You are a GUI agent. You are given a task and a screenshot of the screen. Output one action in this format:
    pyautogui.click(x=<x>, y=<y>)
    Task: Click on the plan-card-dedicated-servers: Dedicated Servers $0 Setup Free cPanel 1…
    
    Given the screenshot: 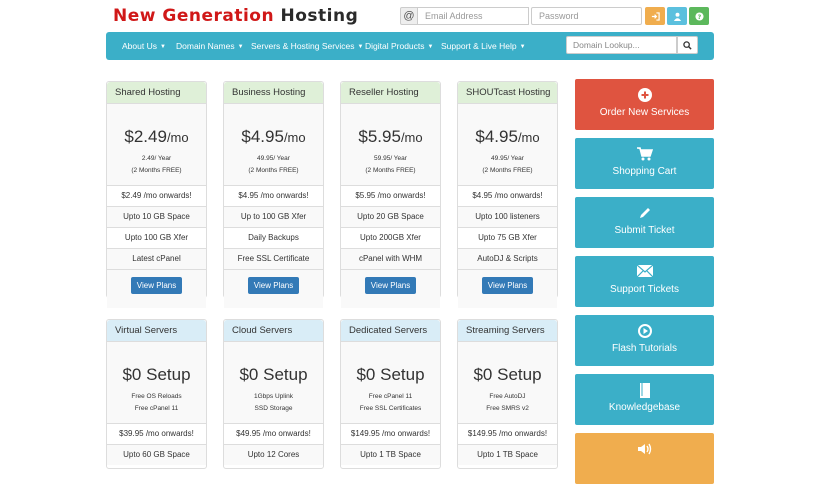 What is the action you would take?
    pyautogui.click(x=390, y=394)
    